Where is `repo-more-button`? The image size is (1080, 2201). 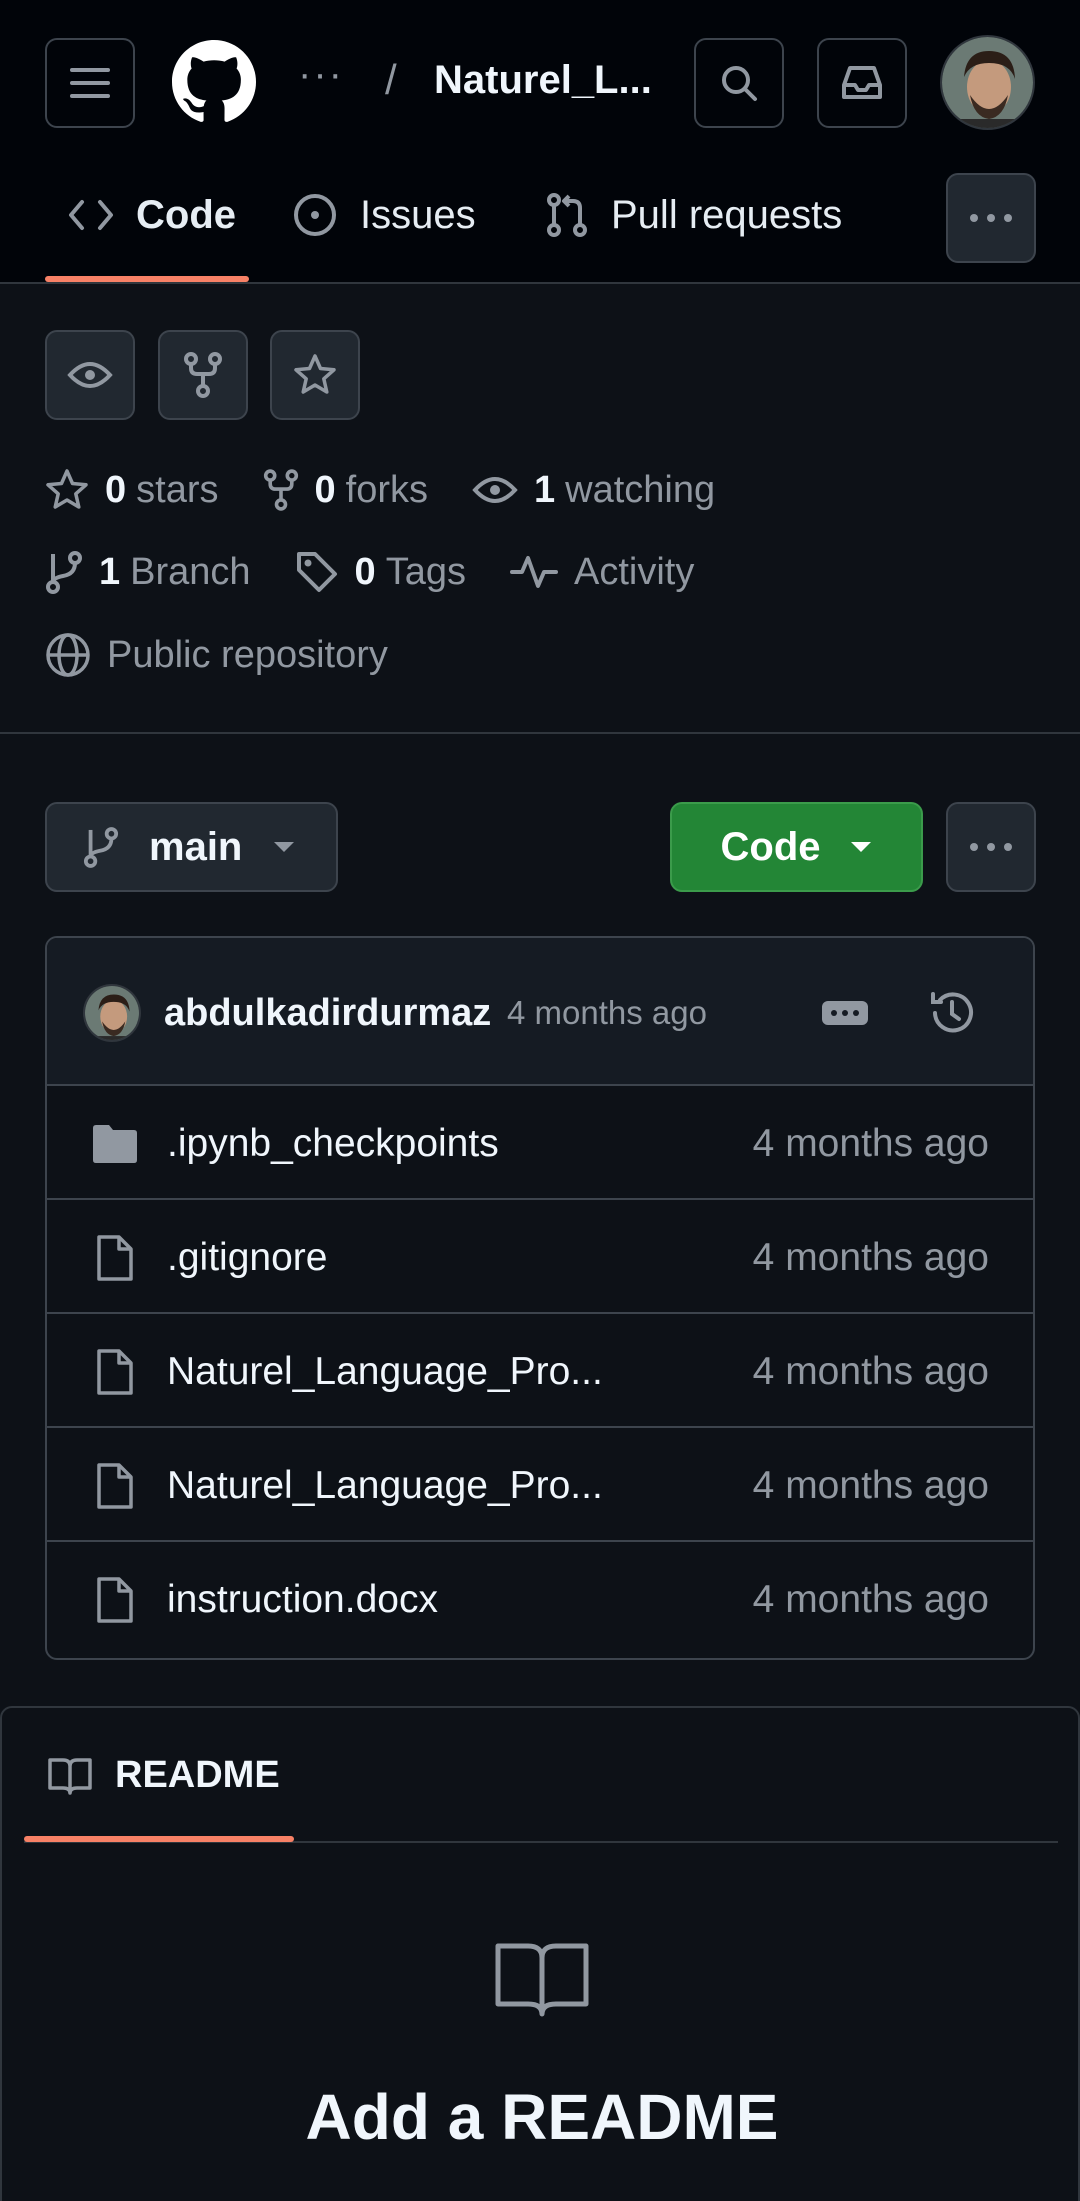
repo-more-button is located at coordinates (991, 847).